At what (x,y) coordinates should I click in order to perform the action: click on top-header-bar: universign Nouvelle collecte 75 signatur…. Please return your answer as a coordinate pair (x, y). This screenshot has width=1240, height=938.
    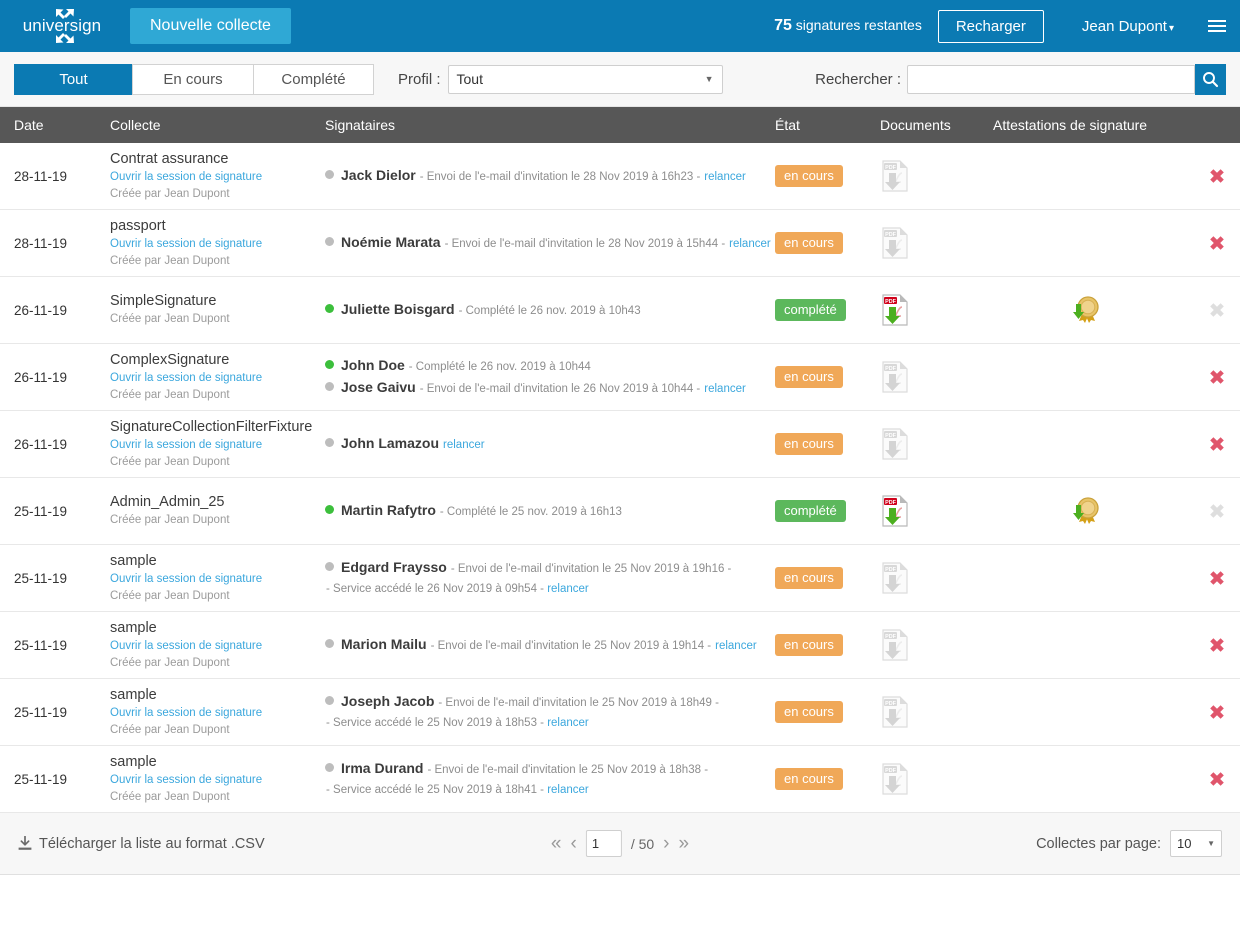
    Looking at the image, I should click on (620, 26).